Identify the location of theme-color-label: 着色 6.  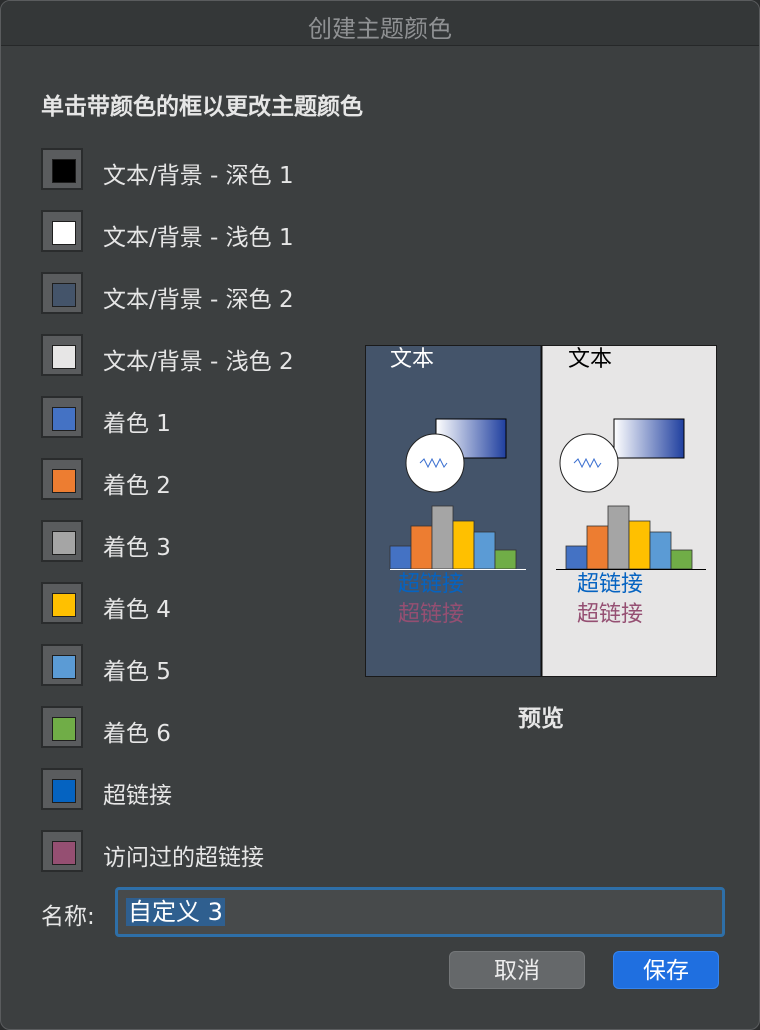
(137, 734).